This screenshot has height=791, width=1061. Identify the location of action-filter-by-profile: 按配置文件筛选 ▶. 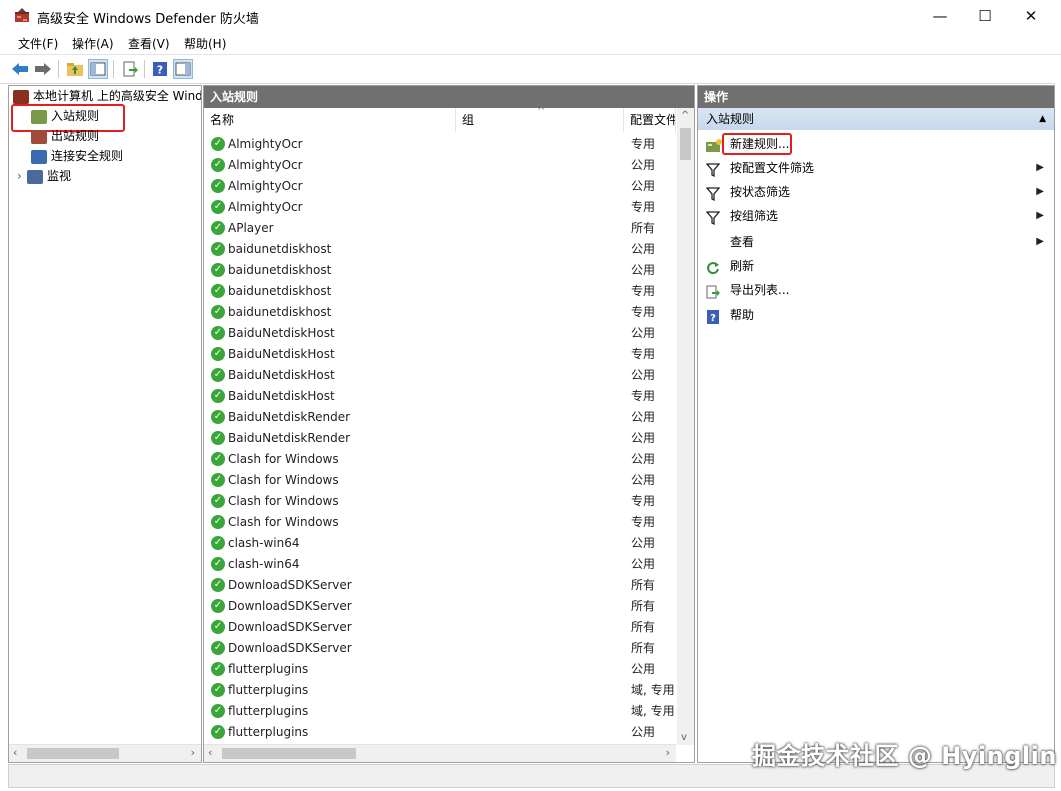
(876, 168).